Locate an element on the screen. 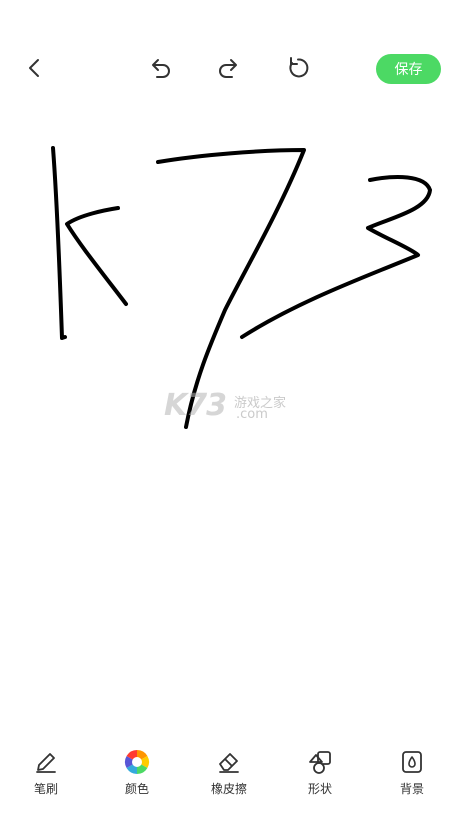 The width and height of the screenshot is (458, 814). refresh-icon is located at coordinates (299, 67).